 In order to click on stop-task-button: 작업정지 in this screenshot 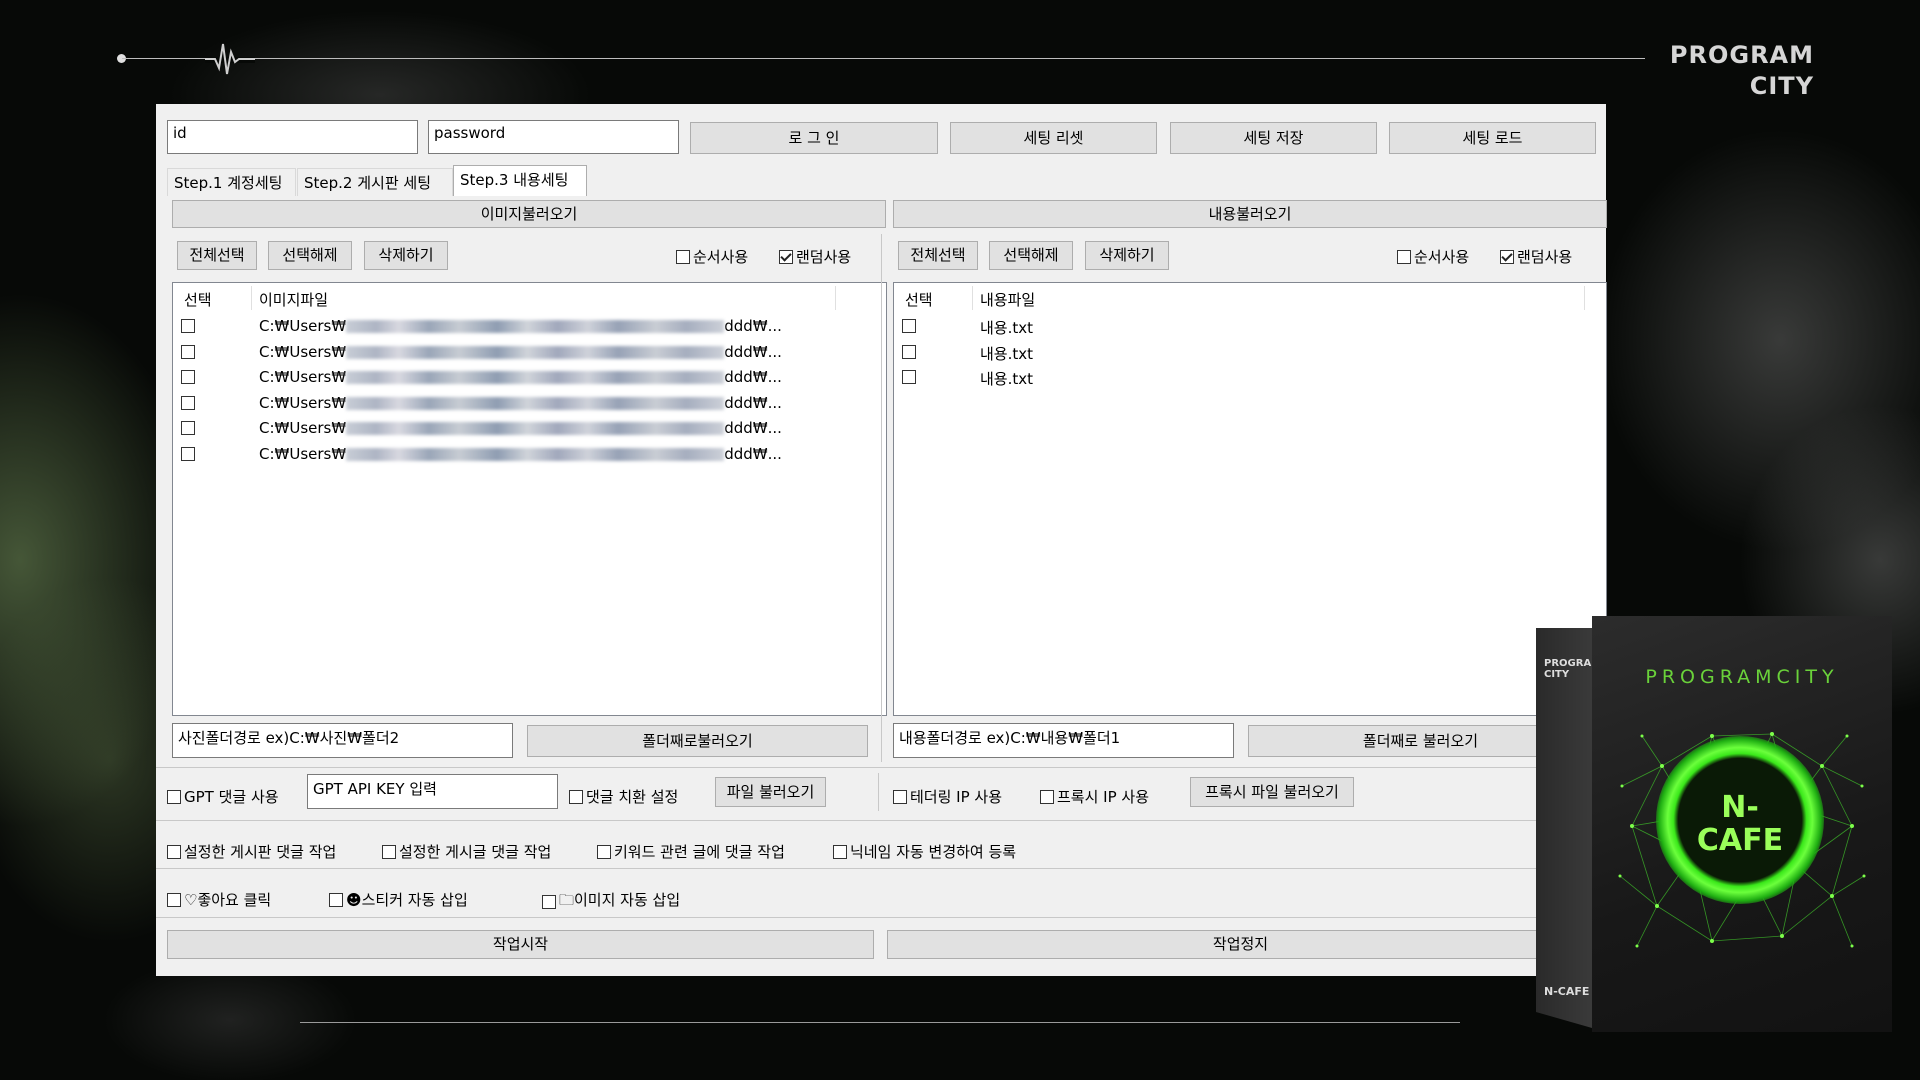, I will do `click(1240, 944)`.